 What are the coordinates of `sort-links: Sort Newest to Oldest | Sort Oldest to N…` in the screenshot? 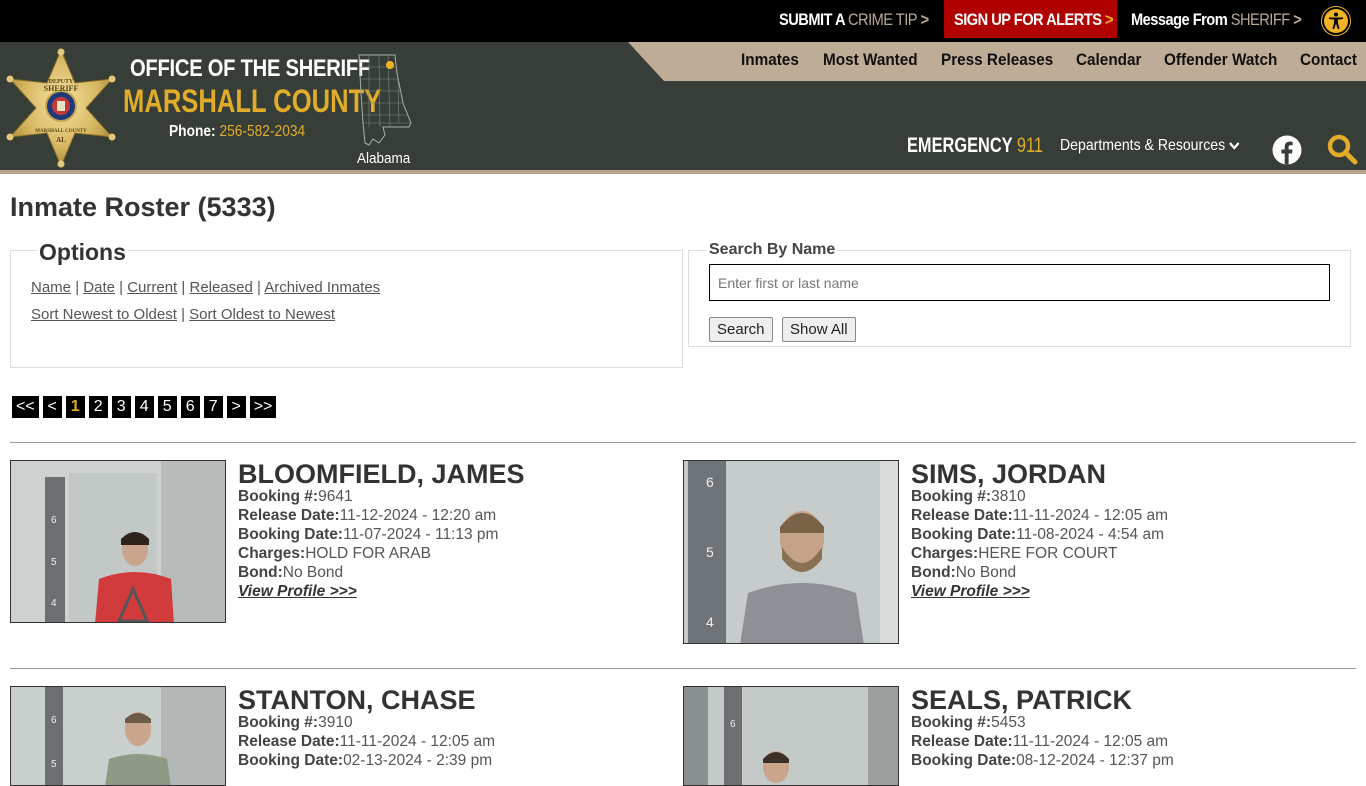 It's located at (183, 314).